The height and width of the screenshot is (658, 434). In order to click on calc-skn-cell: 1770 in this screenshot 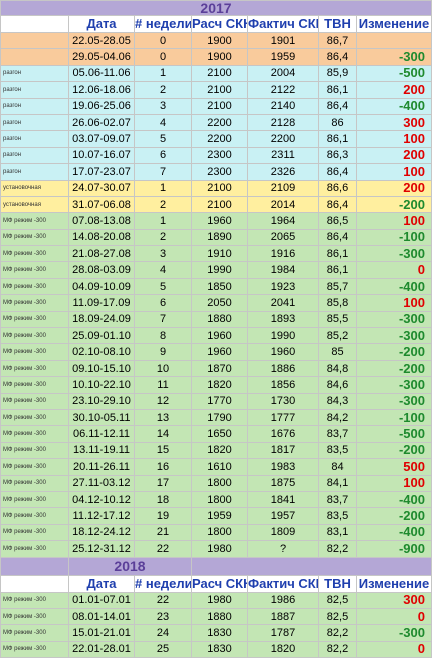, I will do `click(219, 401)`.